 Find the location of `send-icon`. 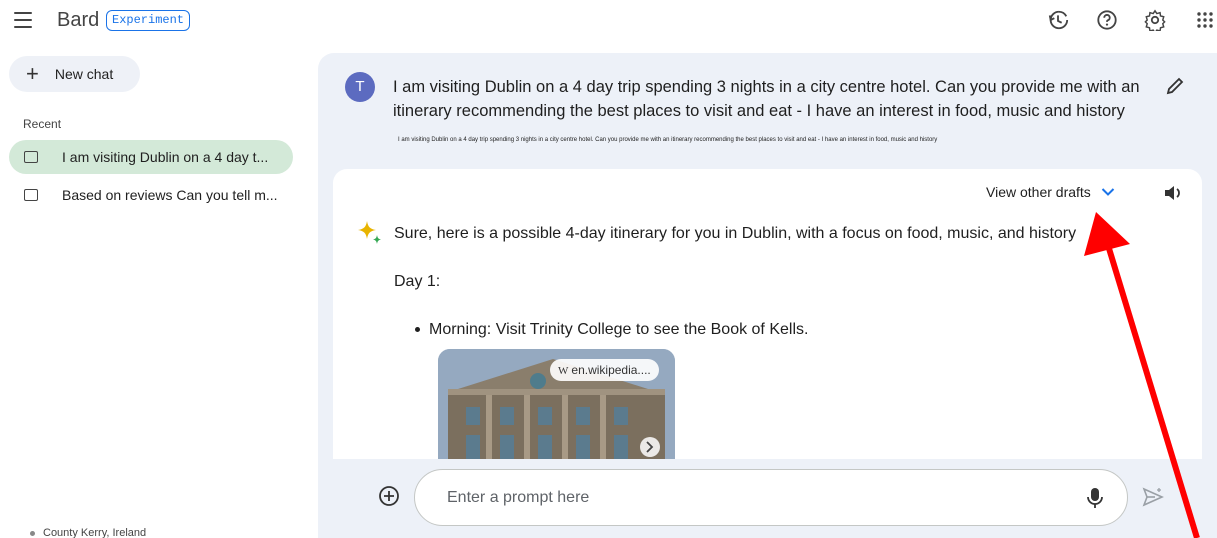

send-icon is located at coordinates (1153, 499).